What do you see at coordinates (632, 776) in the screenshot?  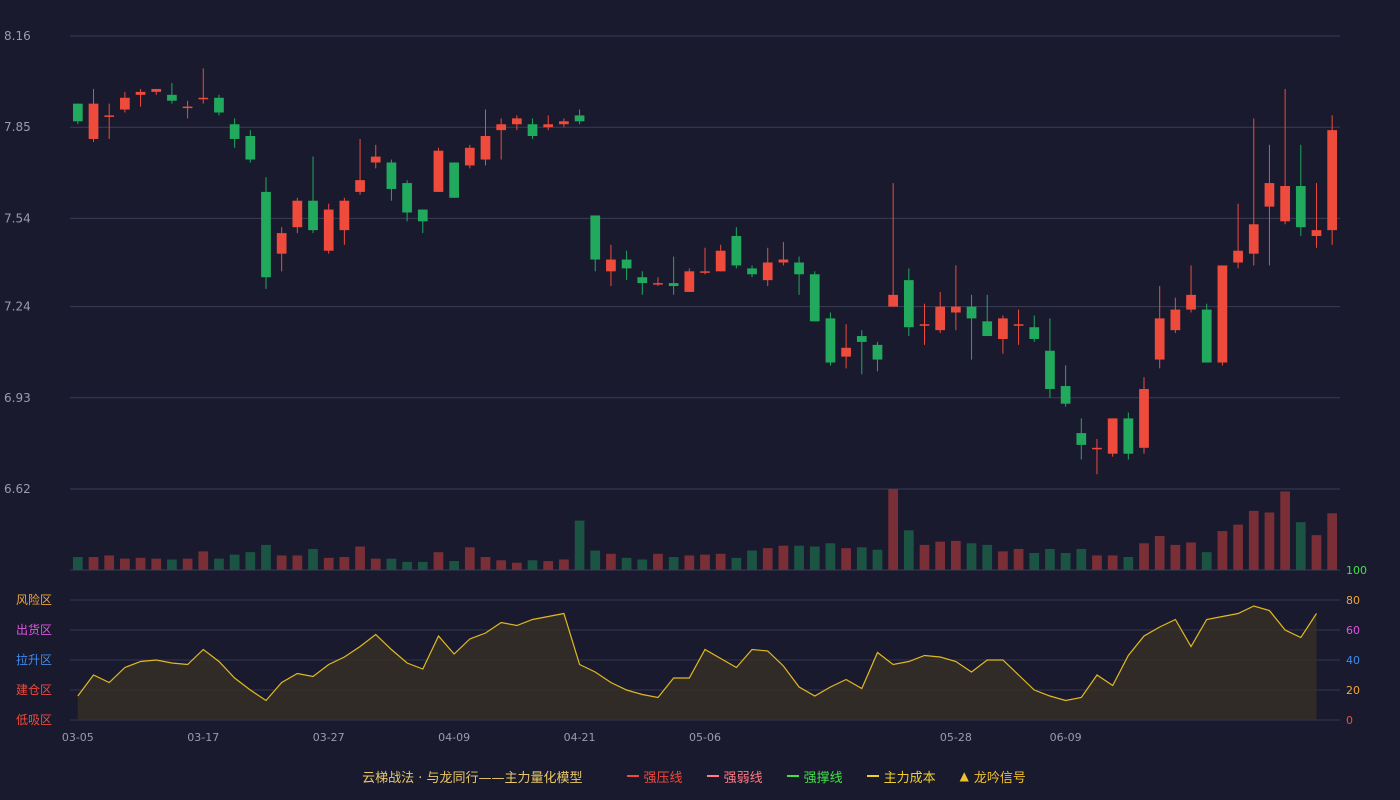 I see `legend-swatch-pressure` at bounding box center [632, 776].